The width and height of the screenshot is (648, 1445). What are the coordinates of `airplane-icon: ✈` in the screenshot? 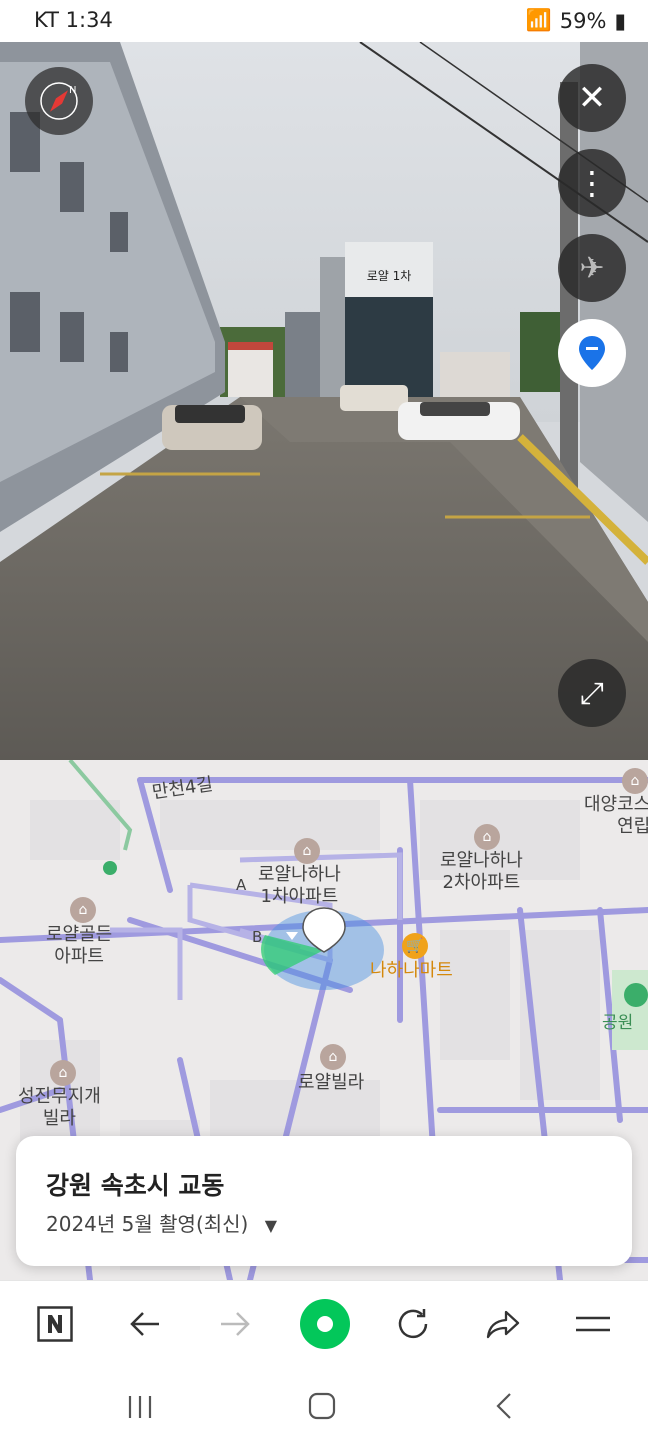 It's located at (592, 268).